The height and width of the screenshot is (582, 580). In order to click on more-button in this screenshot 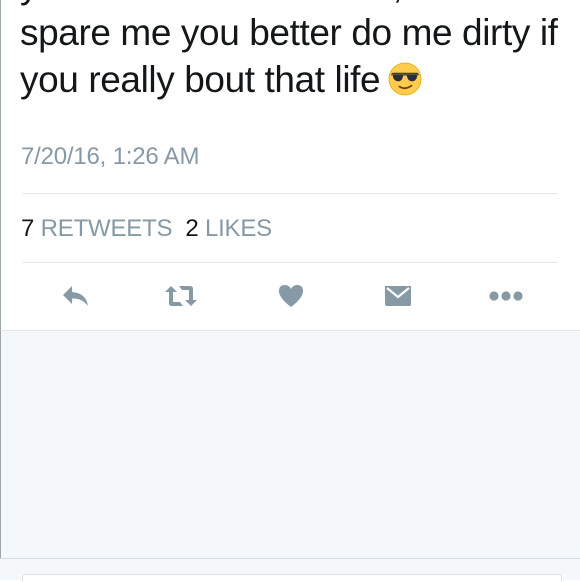, I will do `click(506, 296)`.